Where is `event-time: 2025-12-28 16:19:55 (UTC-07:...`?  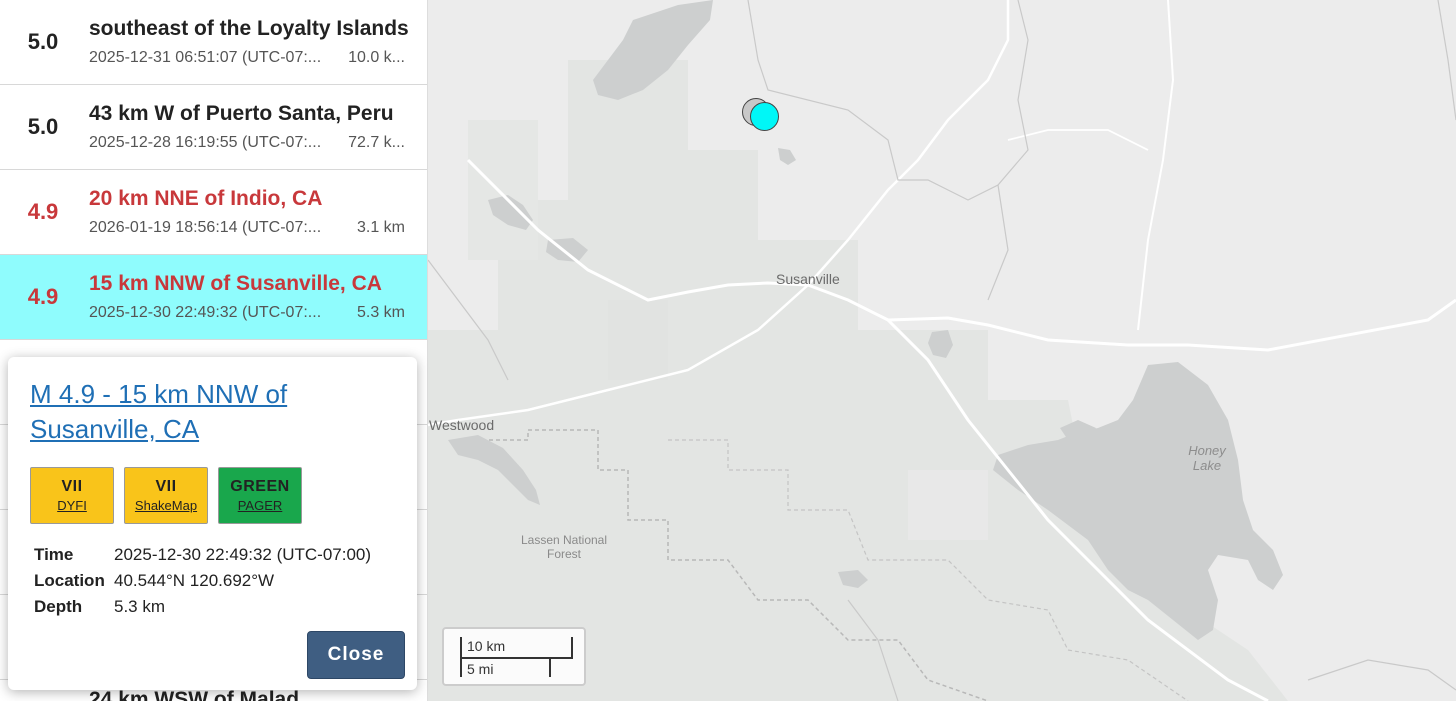
event-time: 2025-12-28 16:19:55 (UTC-07:... is located at coordinates (205, 142).